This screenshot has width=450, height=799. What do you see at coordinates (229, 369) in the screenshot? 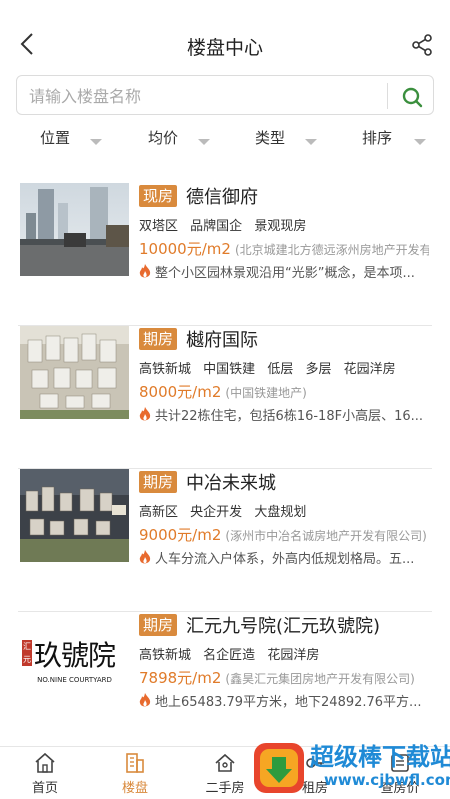
I see `tag: 中国铁建` at bounding box center [229, 369].